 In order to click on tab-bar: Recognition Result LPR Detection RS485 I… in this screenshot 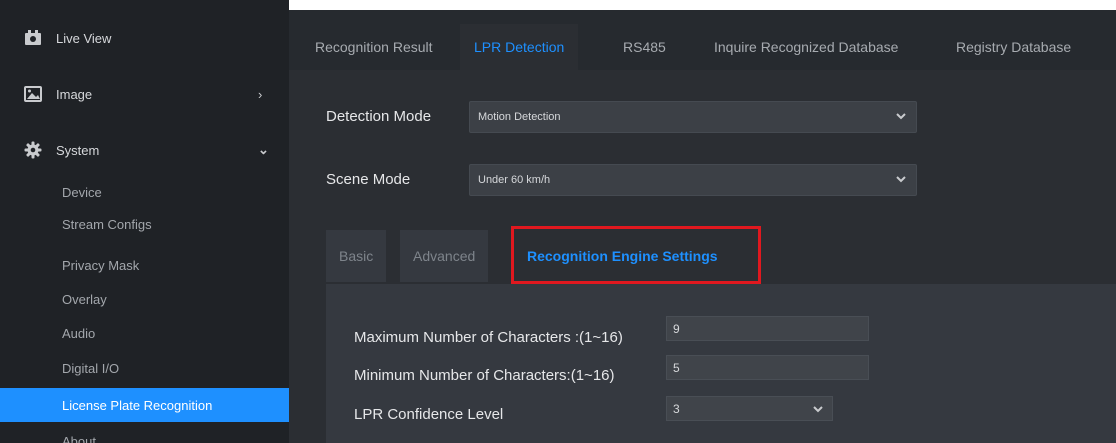, I will do `click(702, 40)`.